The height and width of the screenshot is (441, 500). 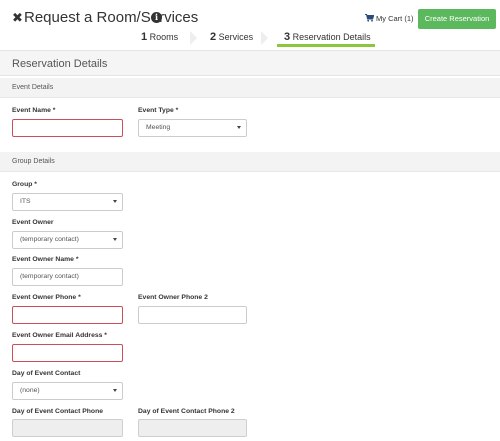 What do you see at coordinates (33, 161) in the screenshot?
I see `section-label: Group Details` at bounding box center [33, 161].